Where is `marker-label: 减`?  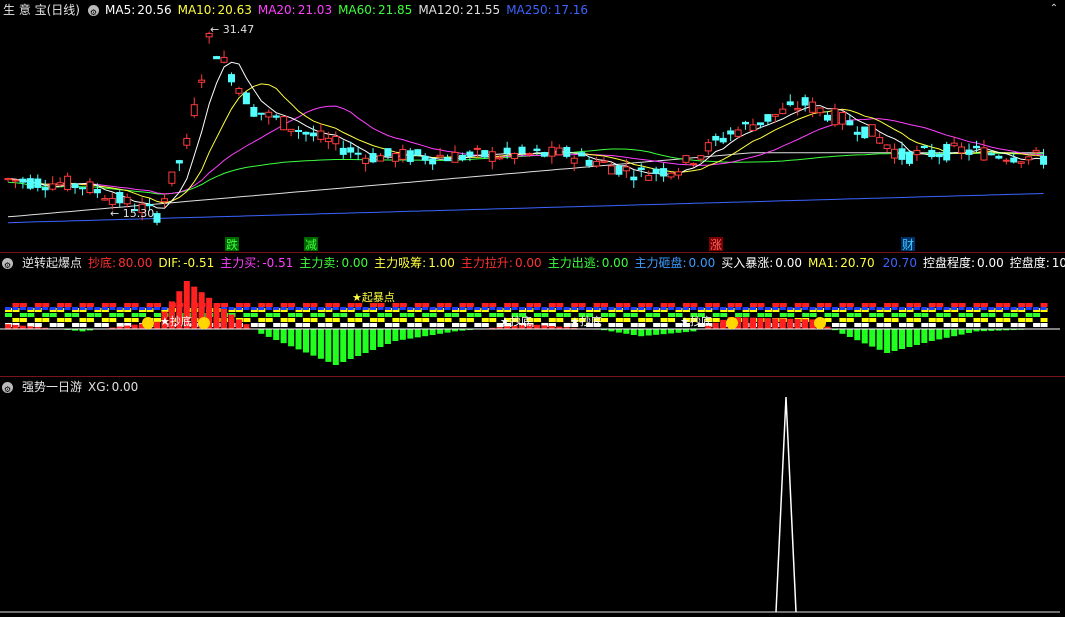
marker-label: 减 is located at coordinates (311, 245).